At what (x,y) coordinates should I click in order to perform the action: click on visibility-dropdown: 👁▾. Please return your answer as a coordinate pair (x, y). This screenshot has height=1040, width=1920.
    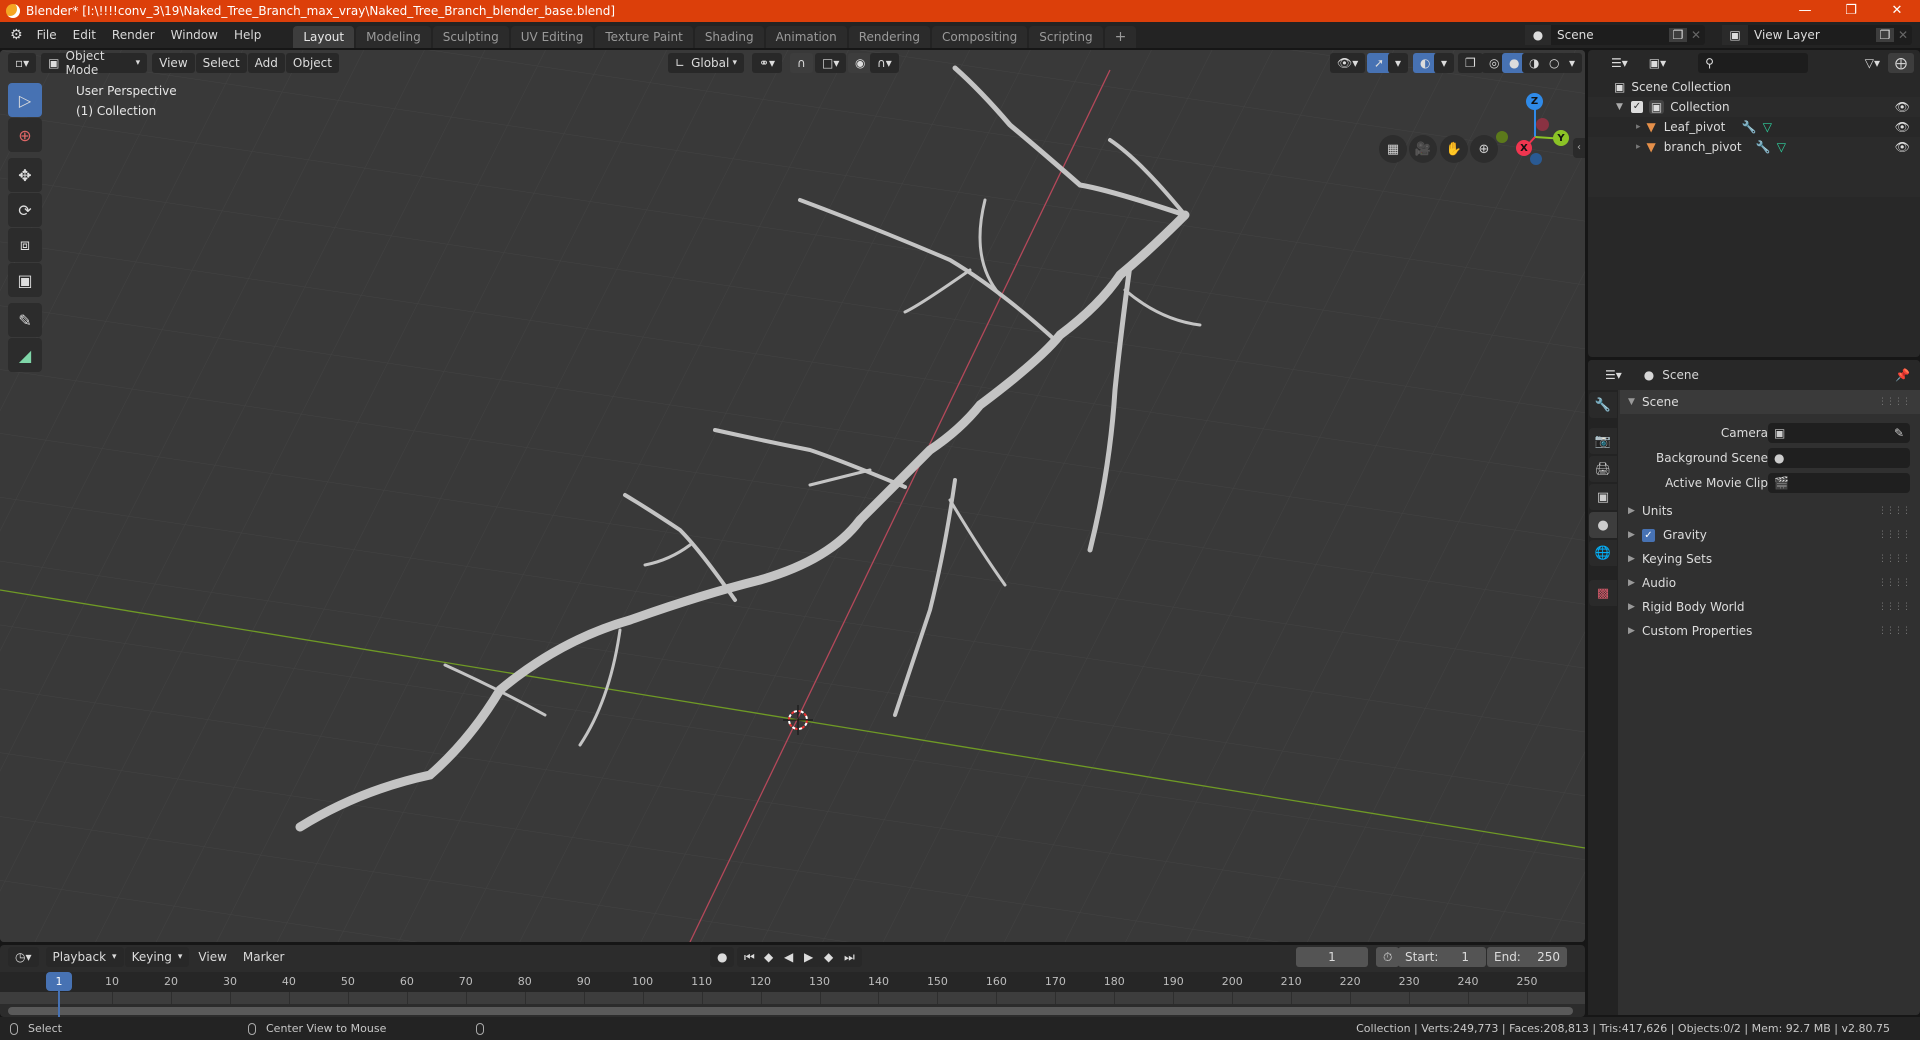
    Looking at the image, I should click on (1348, 63).